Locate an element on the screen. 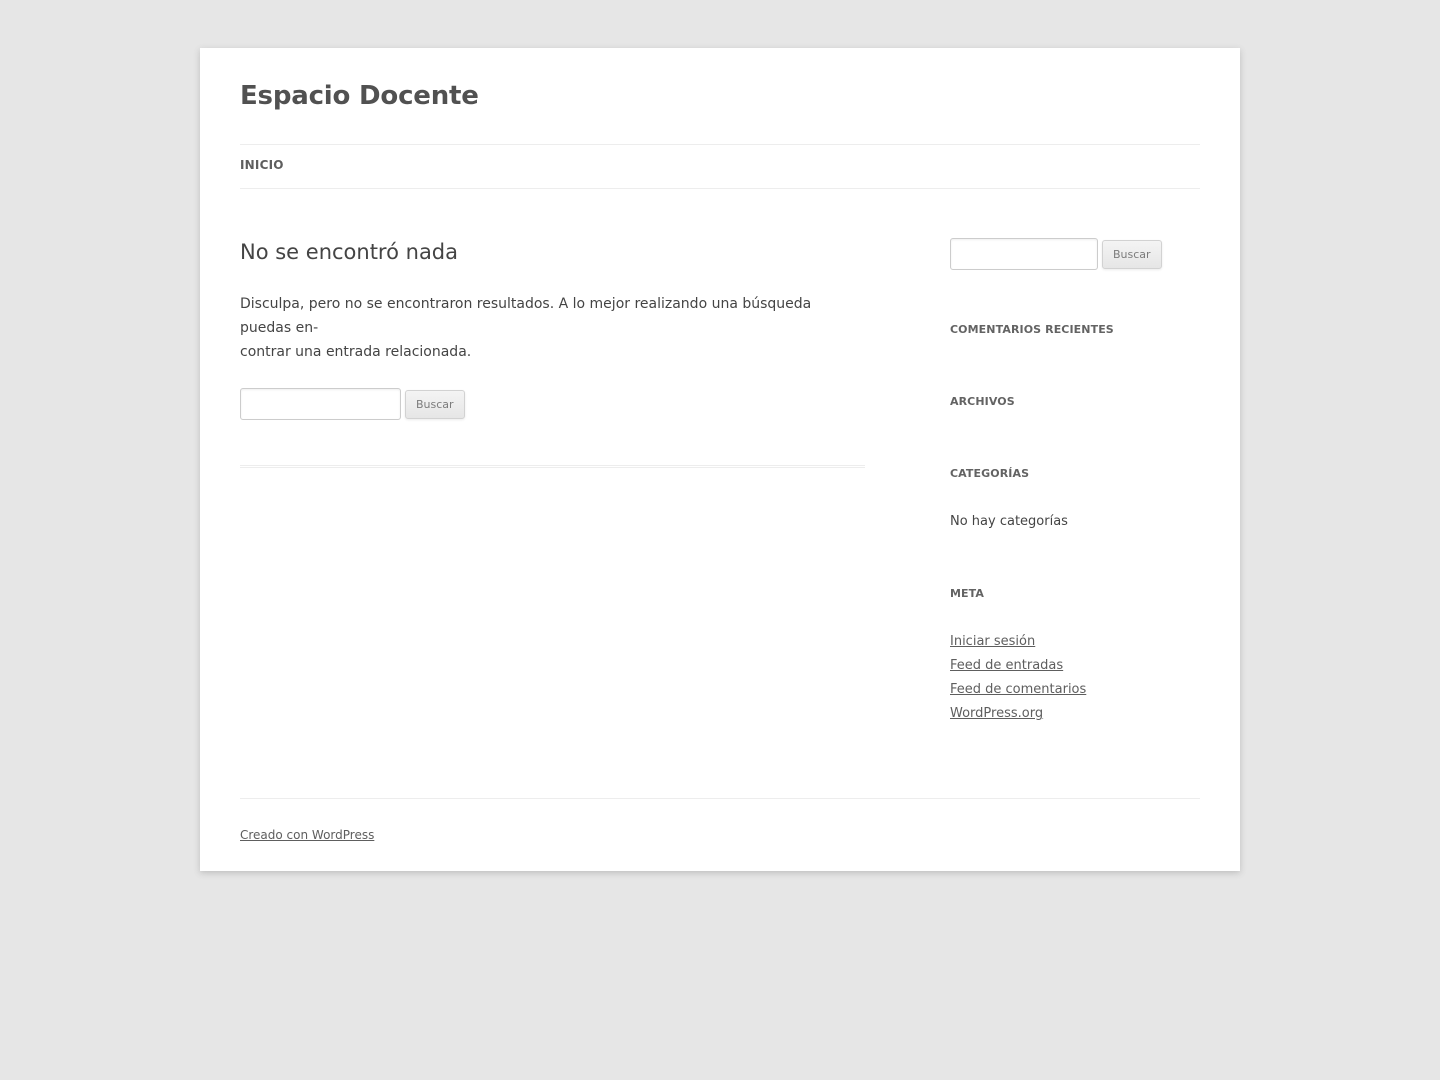  footer-credit-link: Creado con WordPress is located at coordinates (307, 835).